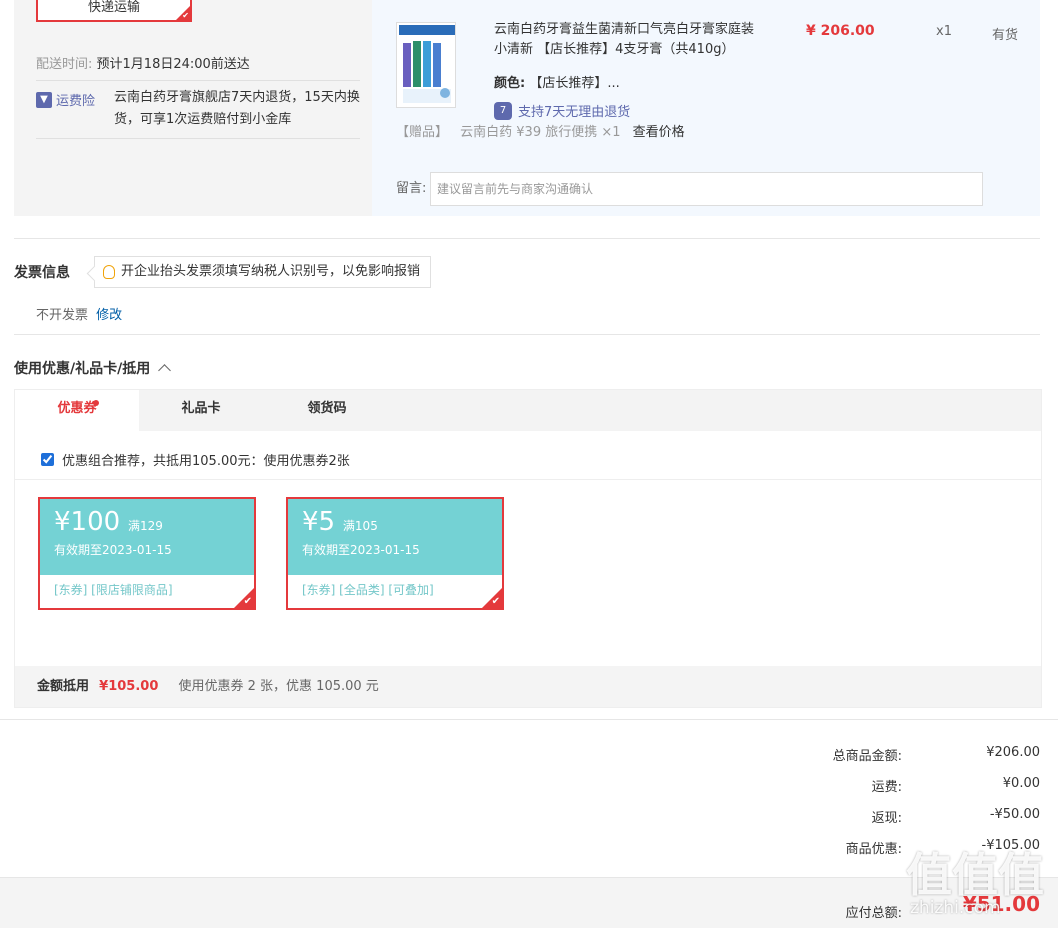 The width and height of the screenshot is (1058, 928). What do you see at coordinates (1014, 814) in the screenshot?
I see `cashback-value: -¥50.00` at bounding box center [1014, 814].